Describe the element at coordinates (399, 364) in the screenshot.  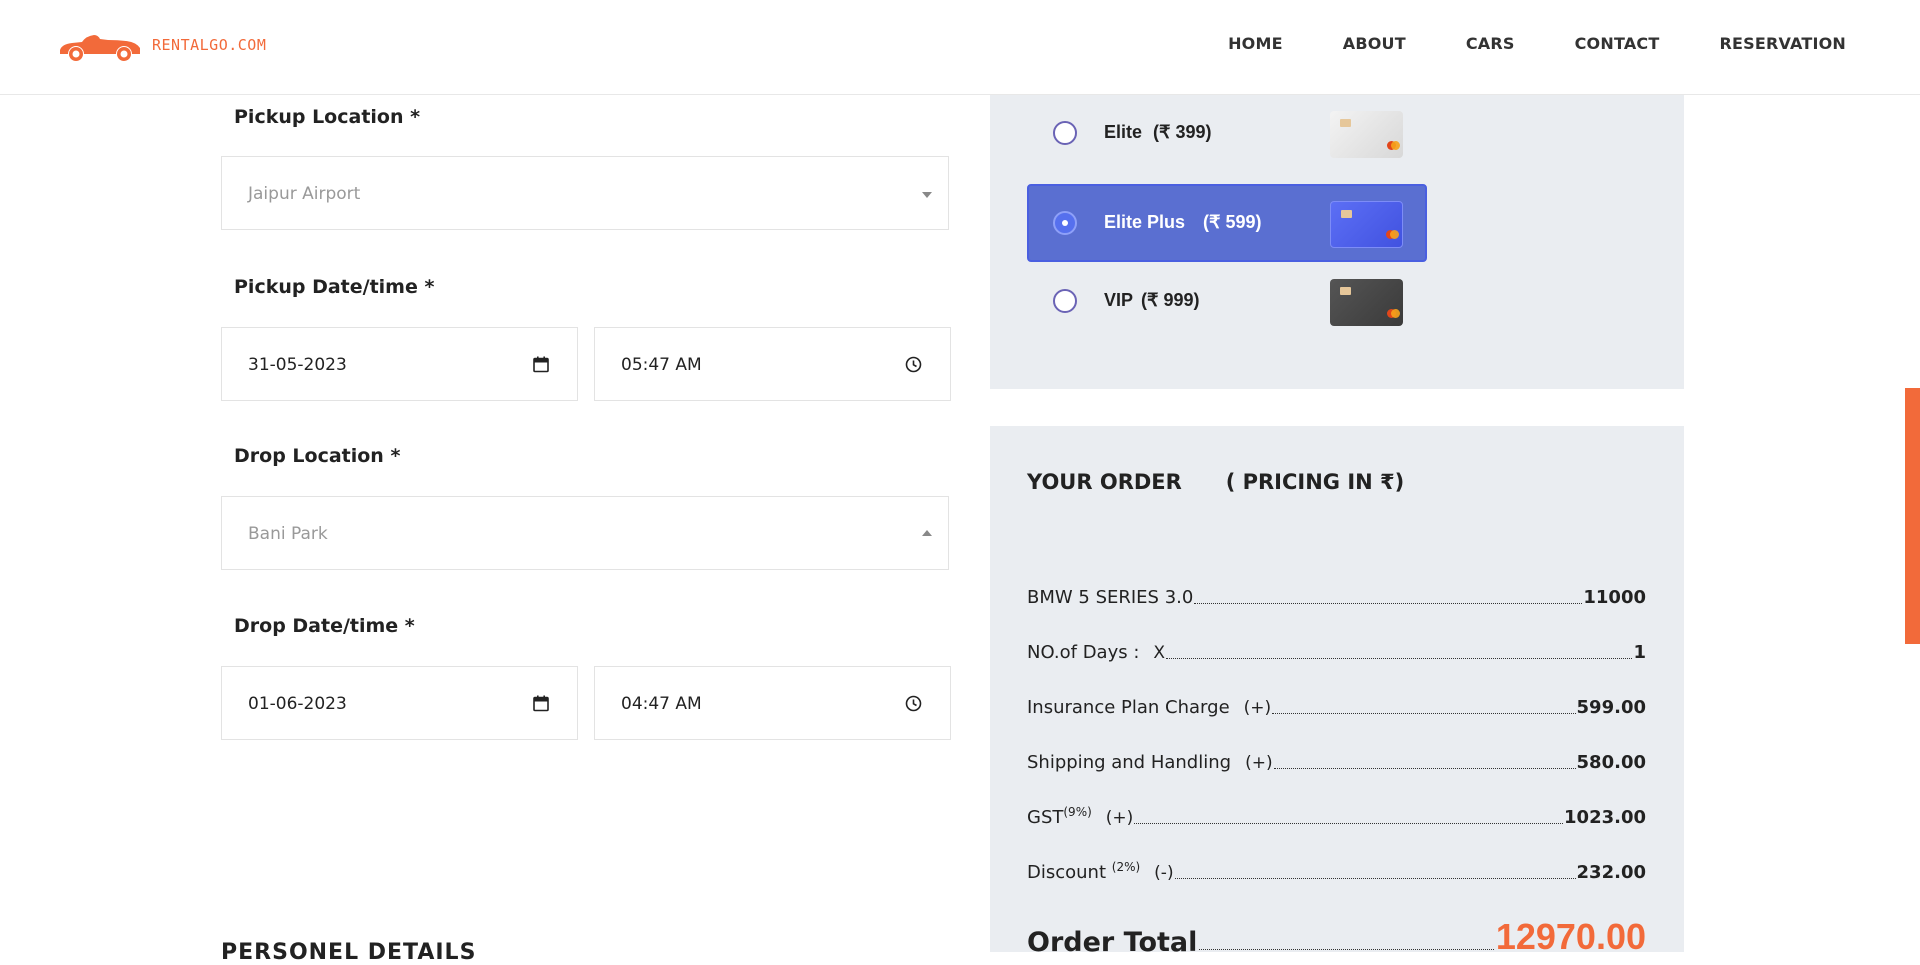
I see `pickup-date-input: 31-05-2023` at that location.